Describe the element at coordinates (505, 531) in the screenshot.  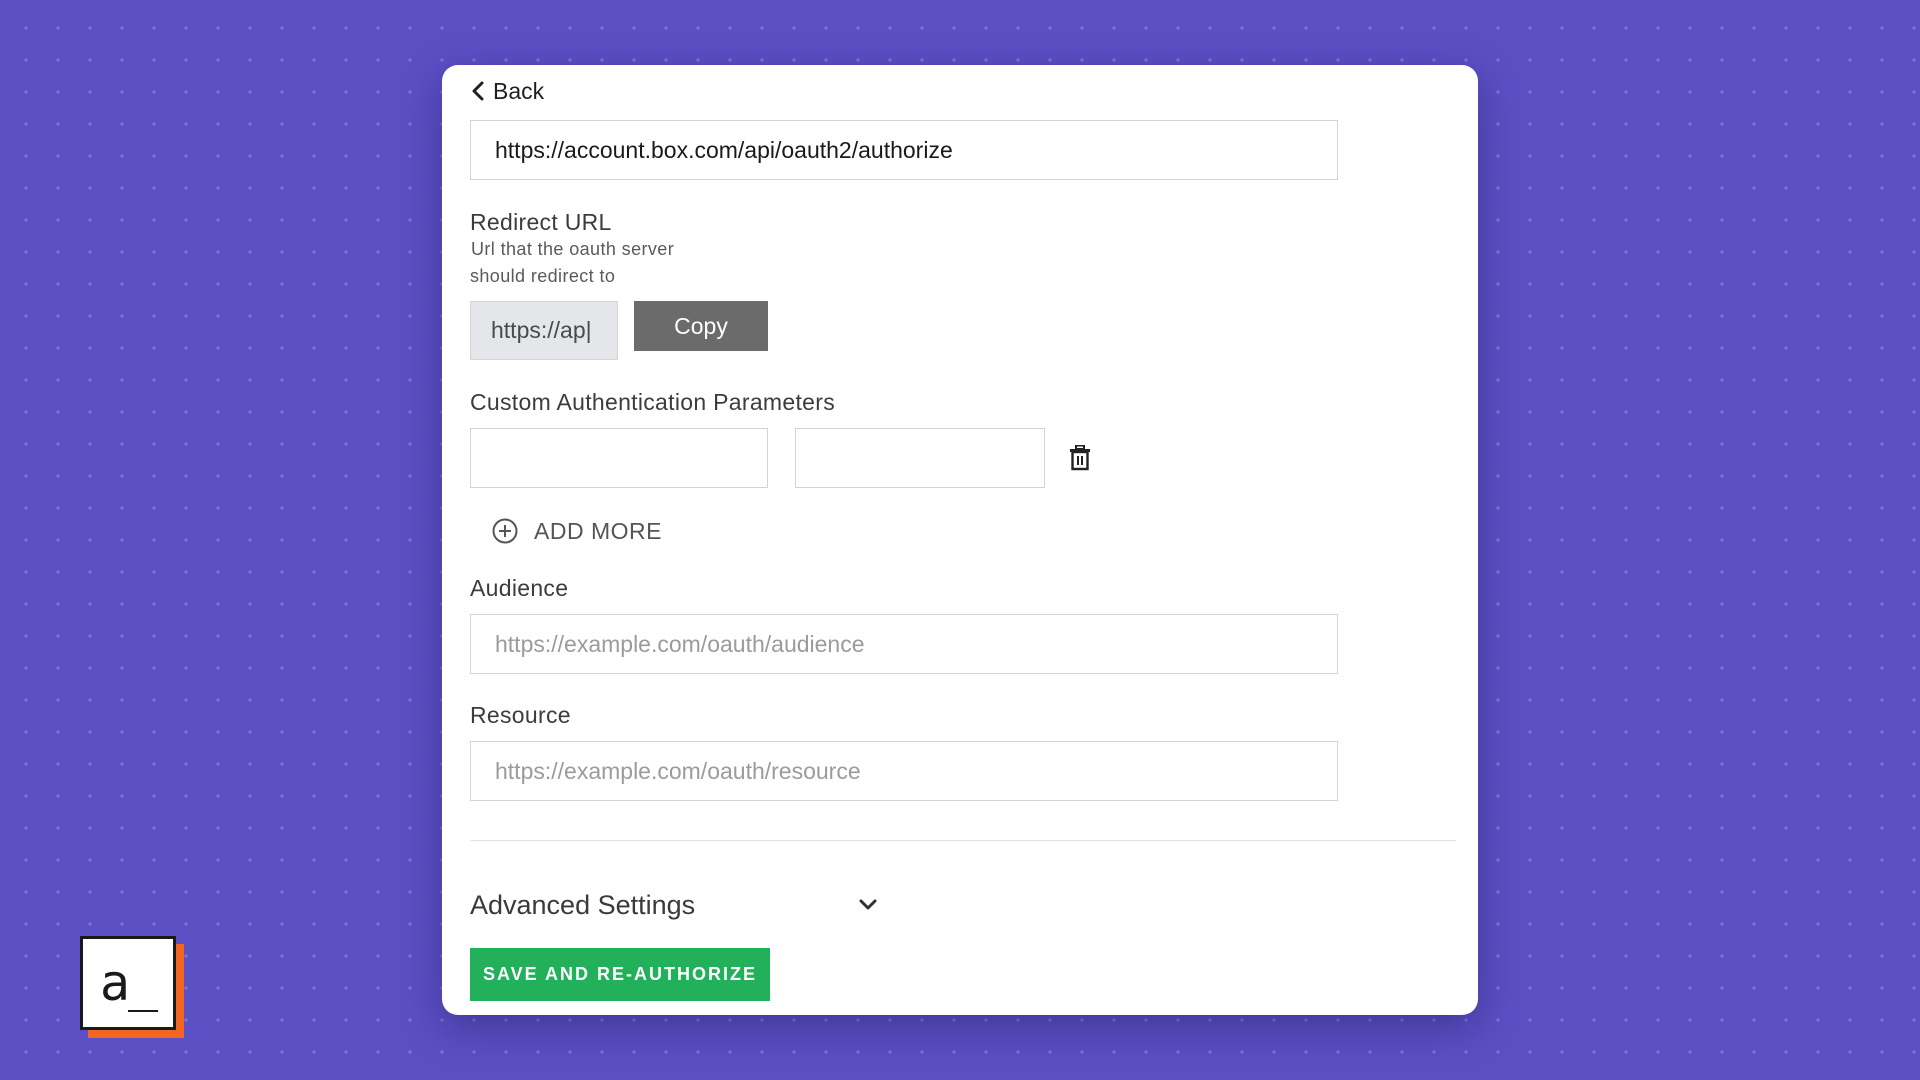
I see `plus-circle-icon` at that location.